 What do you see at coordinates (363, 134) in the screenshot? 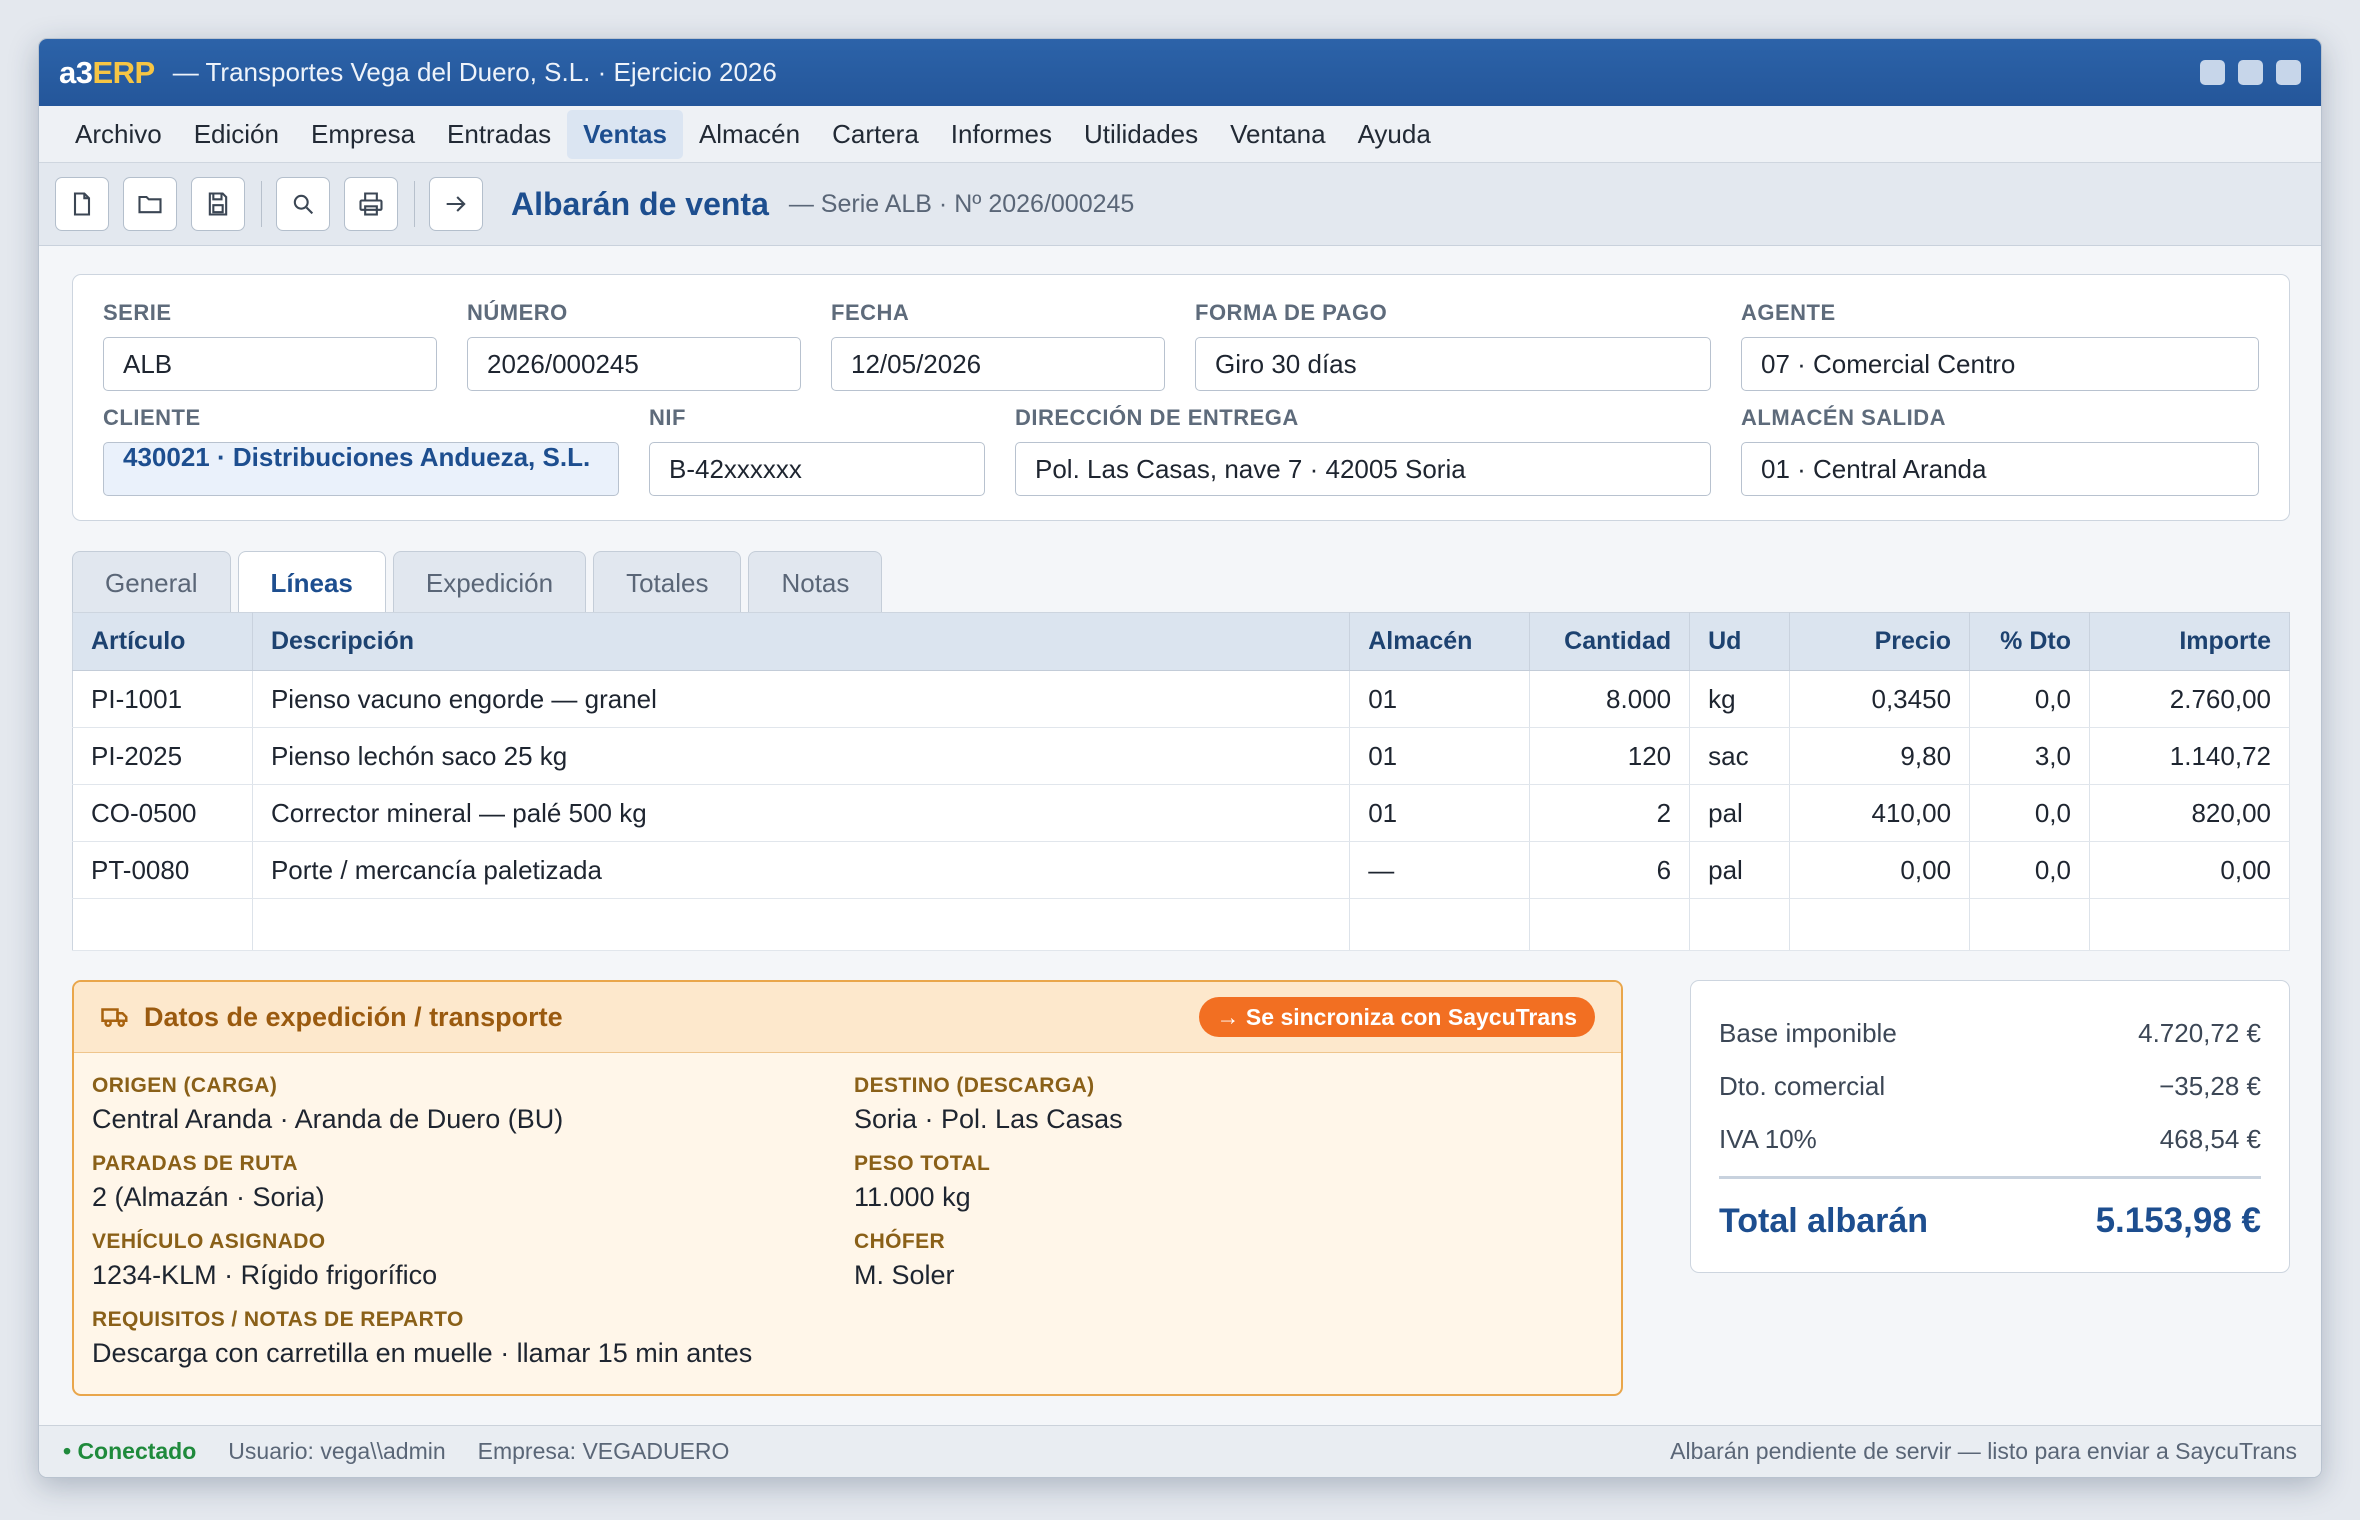
I see `menu-empresa: Empresa` at bounding box center [363, 134].